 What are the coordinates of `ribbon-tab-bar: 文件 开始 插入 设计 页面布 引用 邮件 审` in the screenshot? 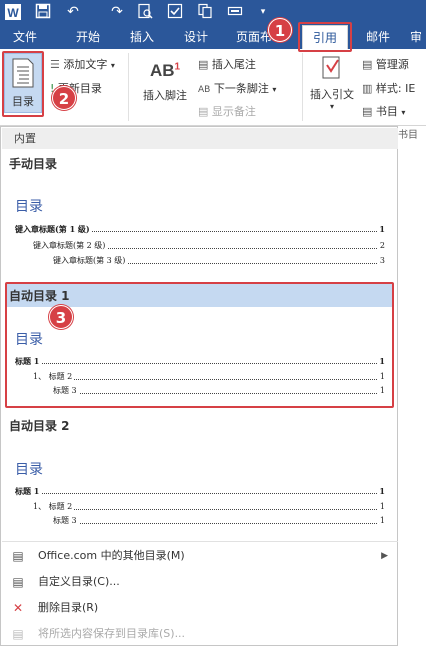 It's located at (213, 37).